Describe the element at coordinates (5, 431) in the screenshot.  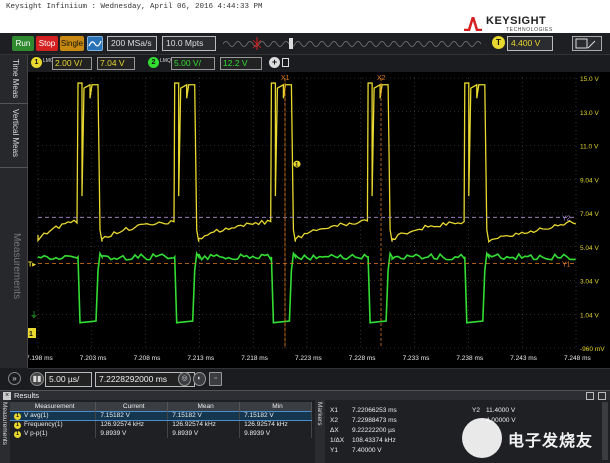
I see `measurements-side-tab: Measurements` at that location.